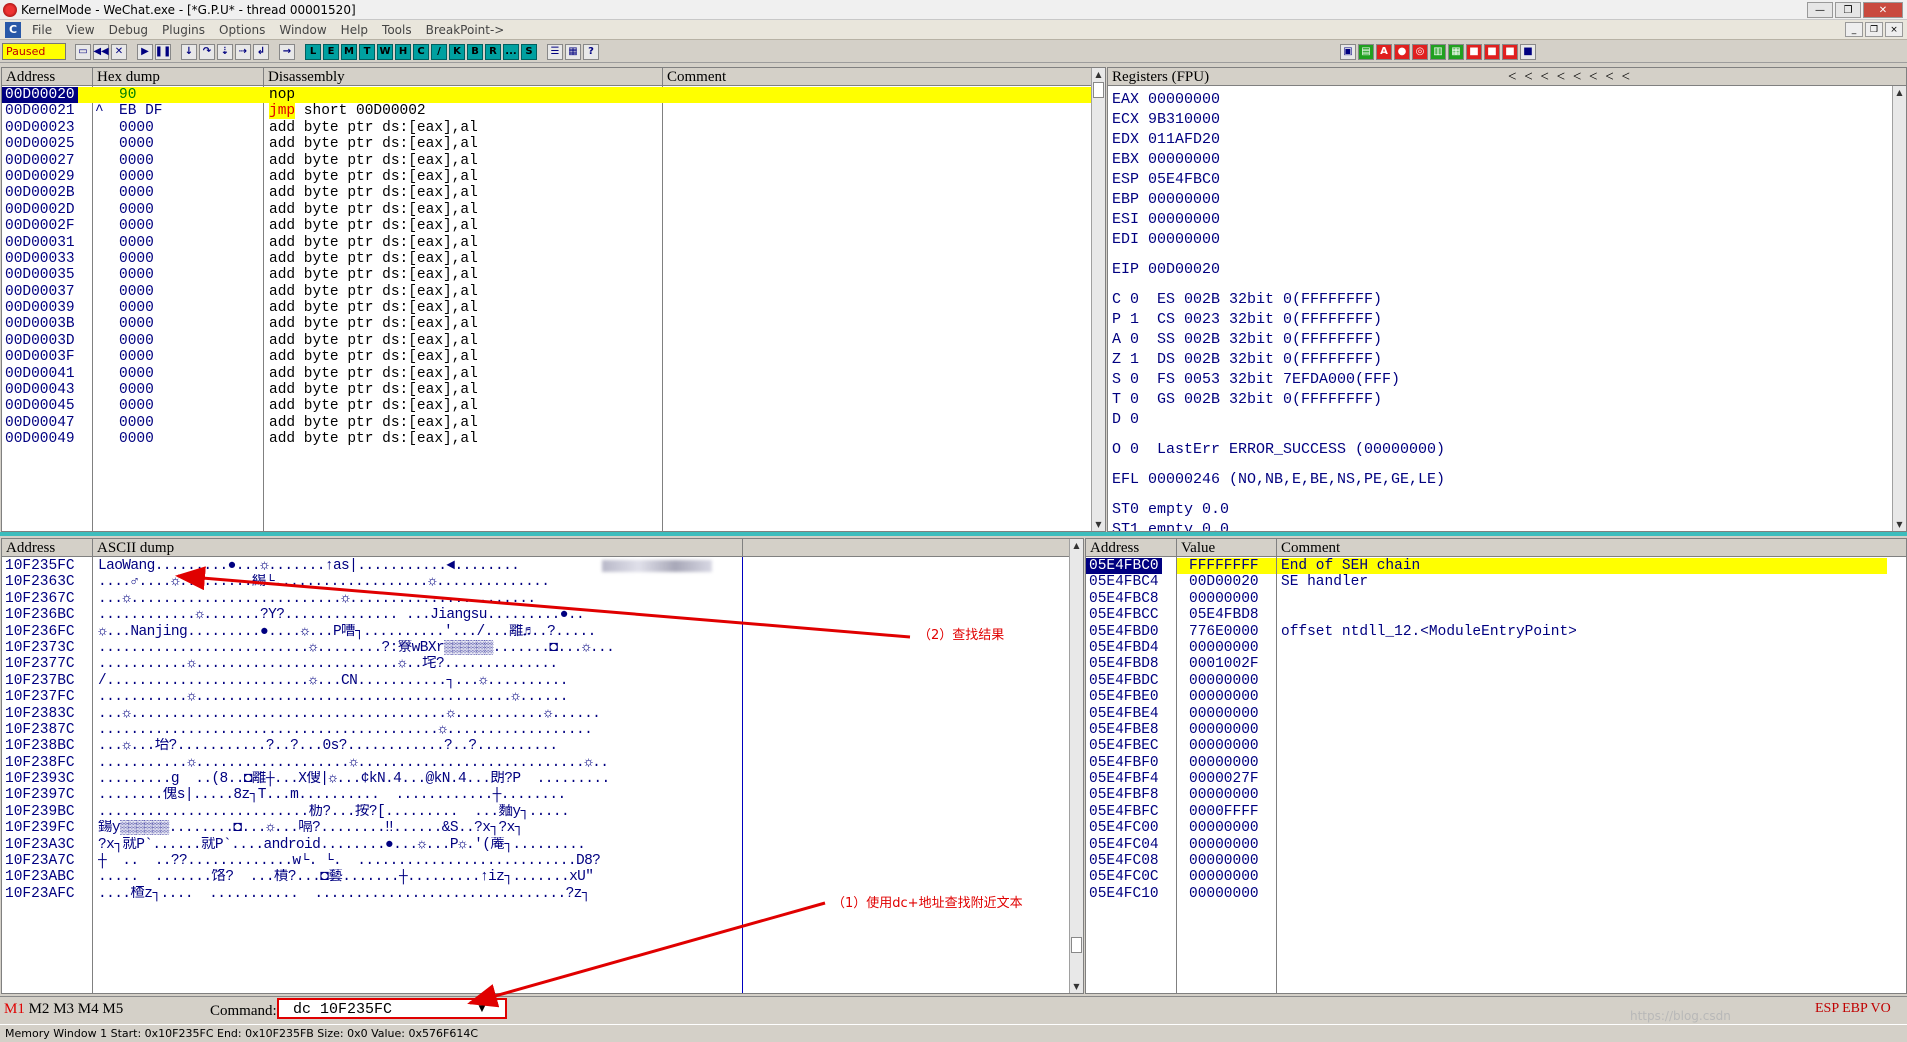  Describe the element at coordinates (1496, 566) in the screenshot. I see `stack-row: 05E4FBC0 FFFFFFFF End of SEH chain` at that location.